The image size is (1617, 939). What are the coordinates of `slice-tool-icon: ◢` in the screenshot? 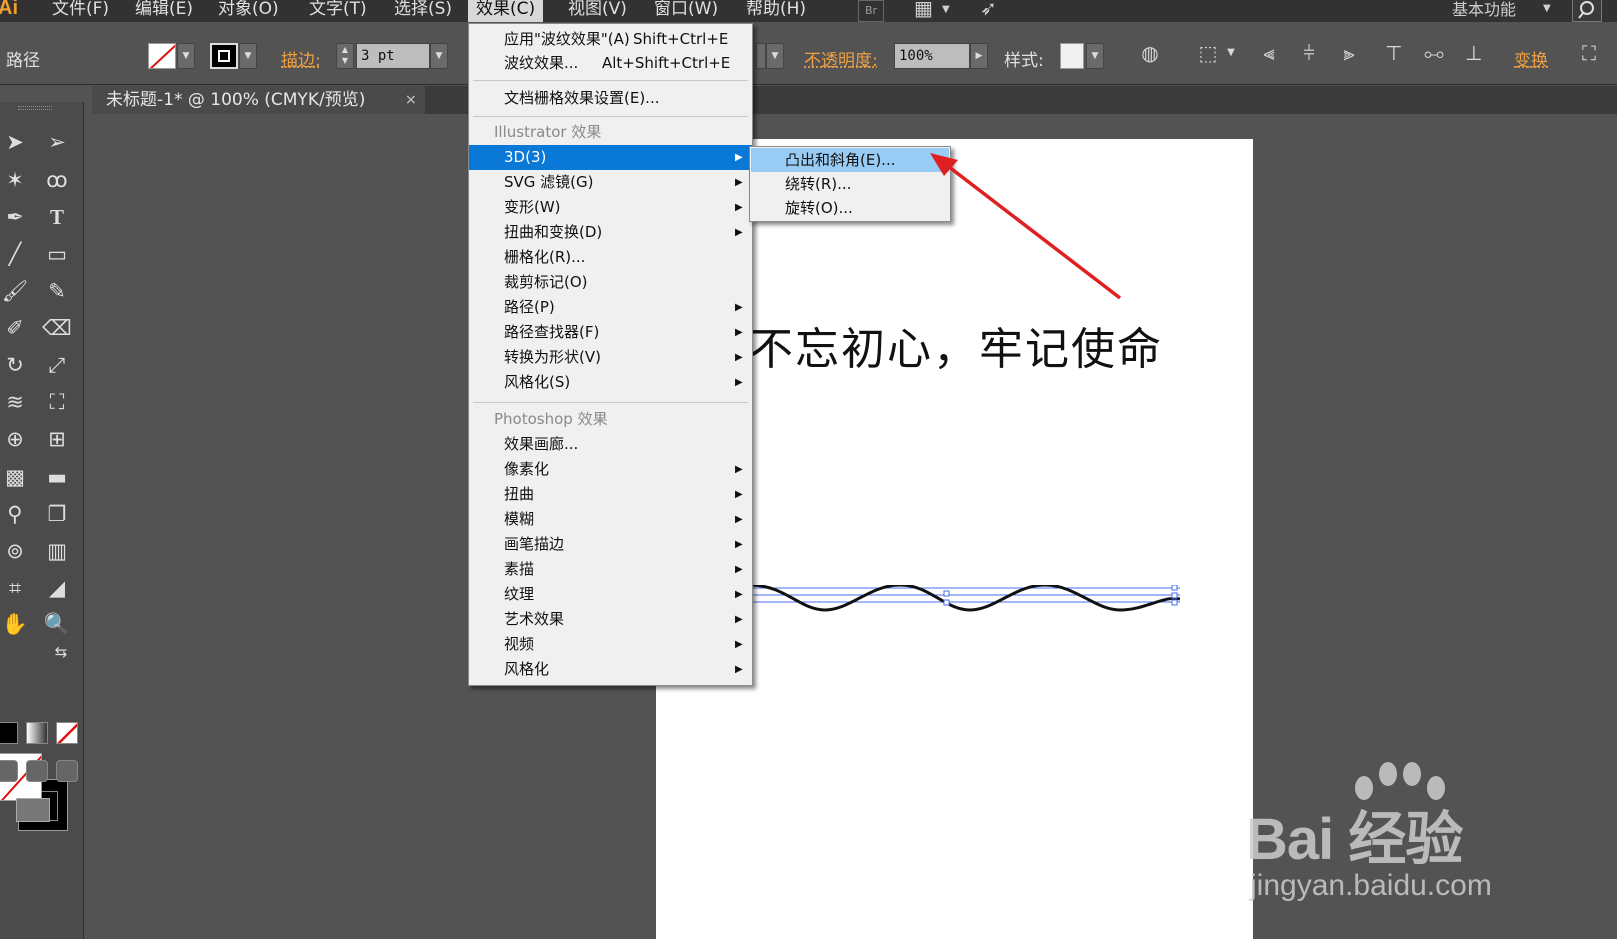 It's located at (57, 588).